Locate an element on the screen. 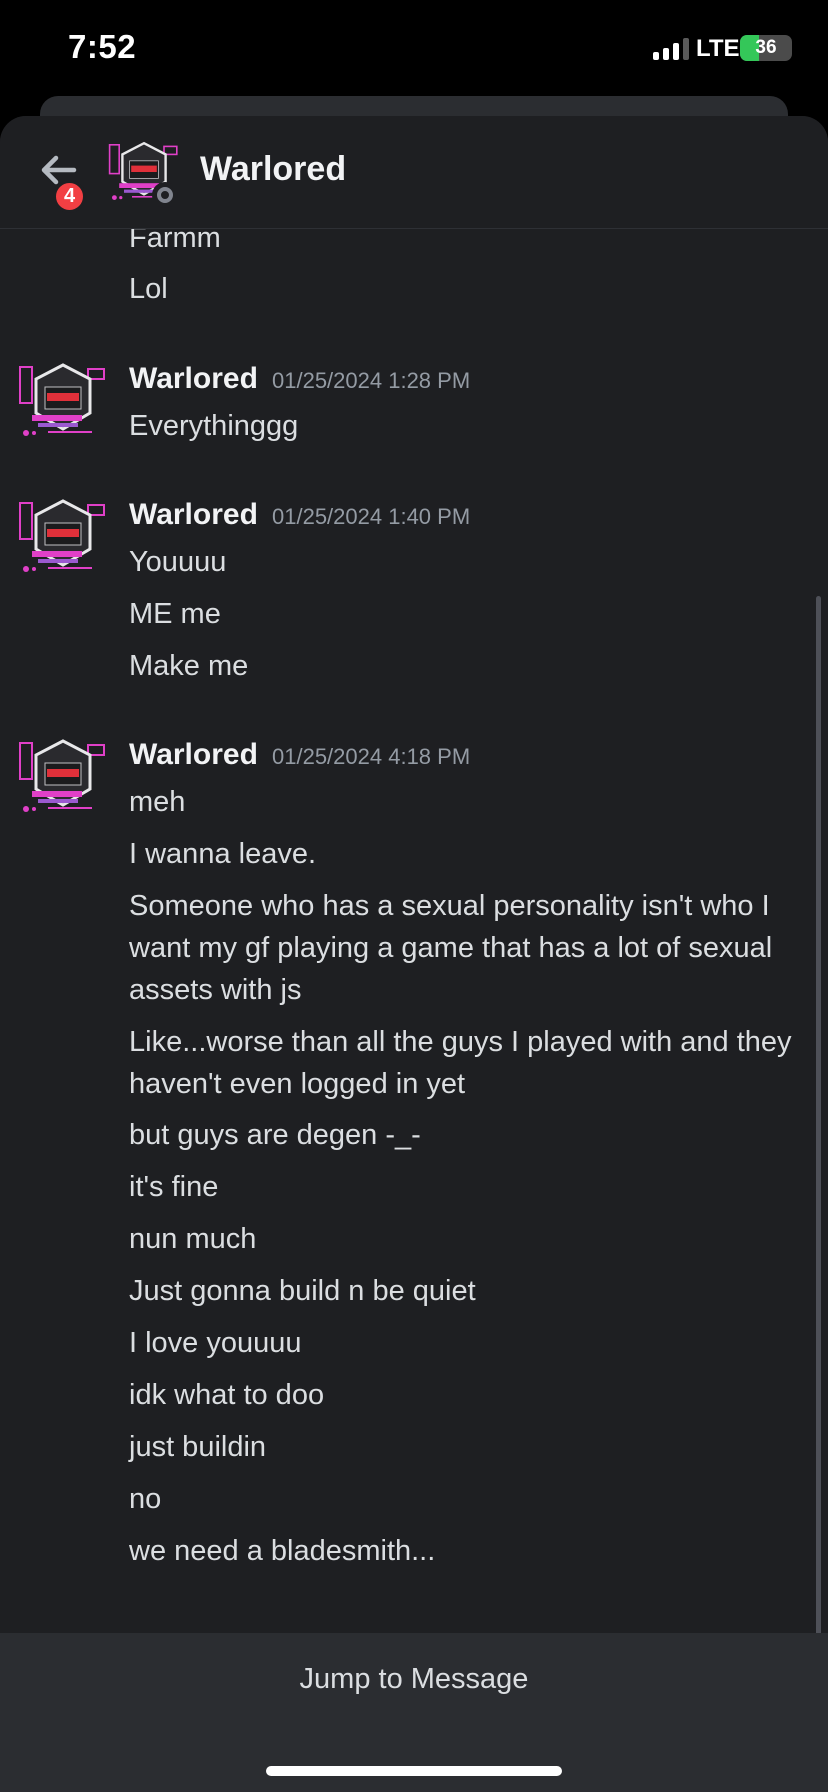 The image size is (828, 1792). message-line: idk what to doo is located at coordinates (226, 1395).